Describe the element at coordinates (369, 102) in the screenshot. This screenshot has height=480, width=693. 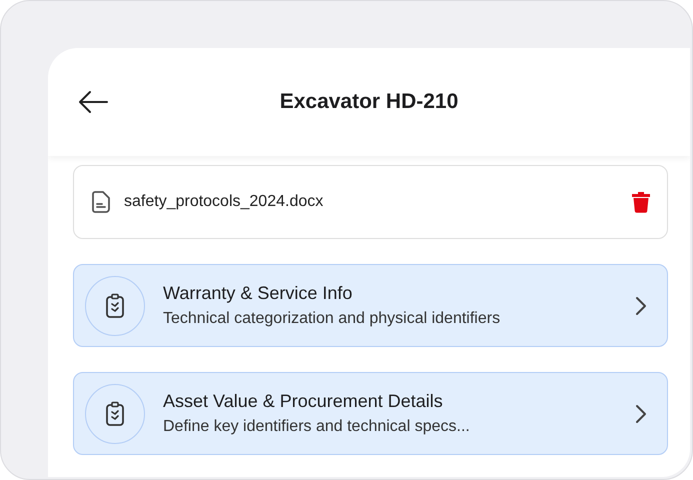
I see `screen-title: Excavator HD-210` at that location.